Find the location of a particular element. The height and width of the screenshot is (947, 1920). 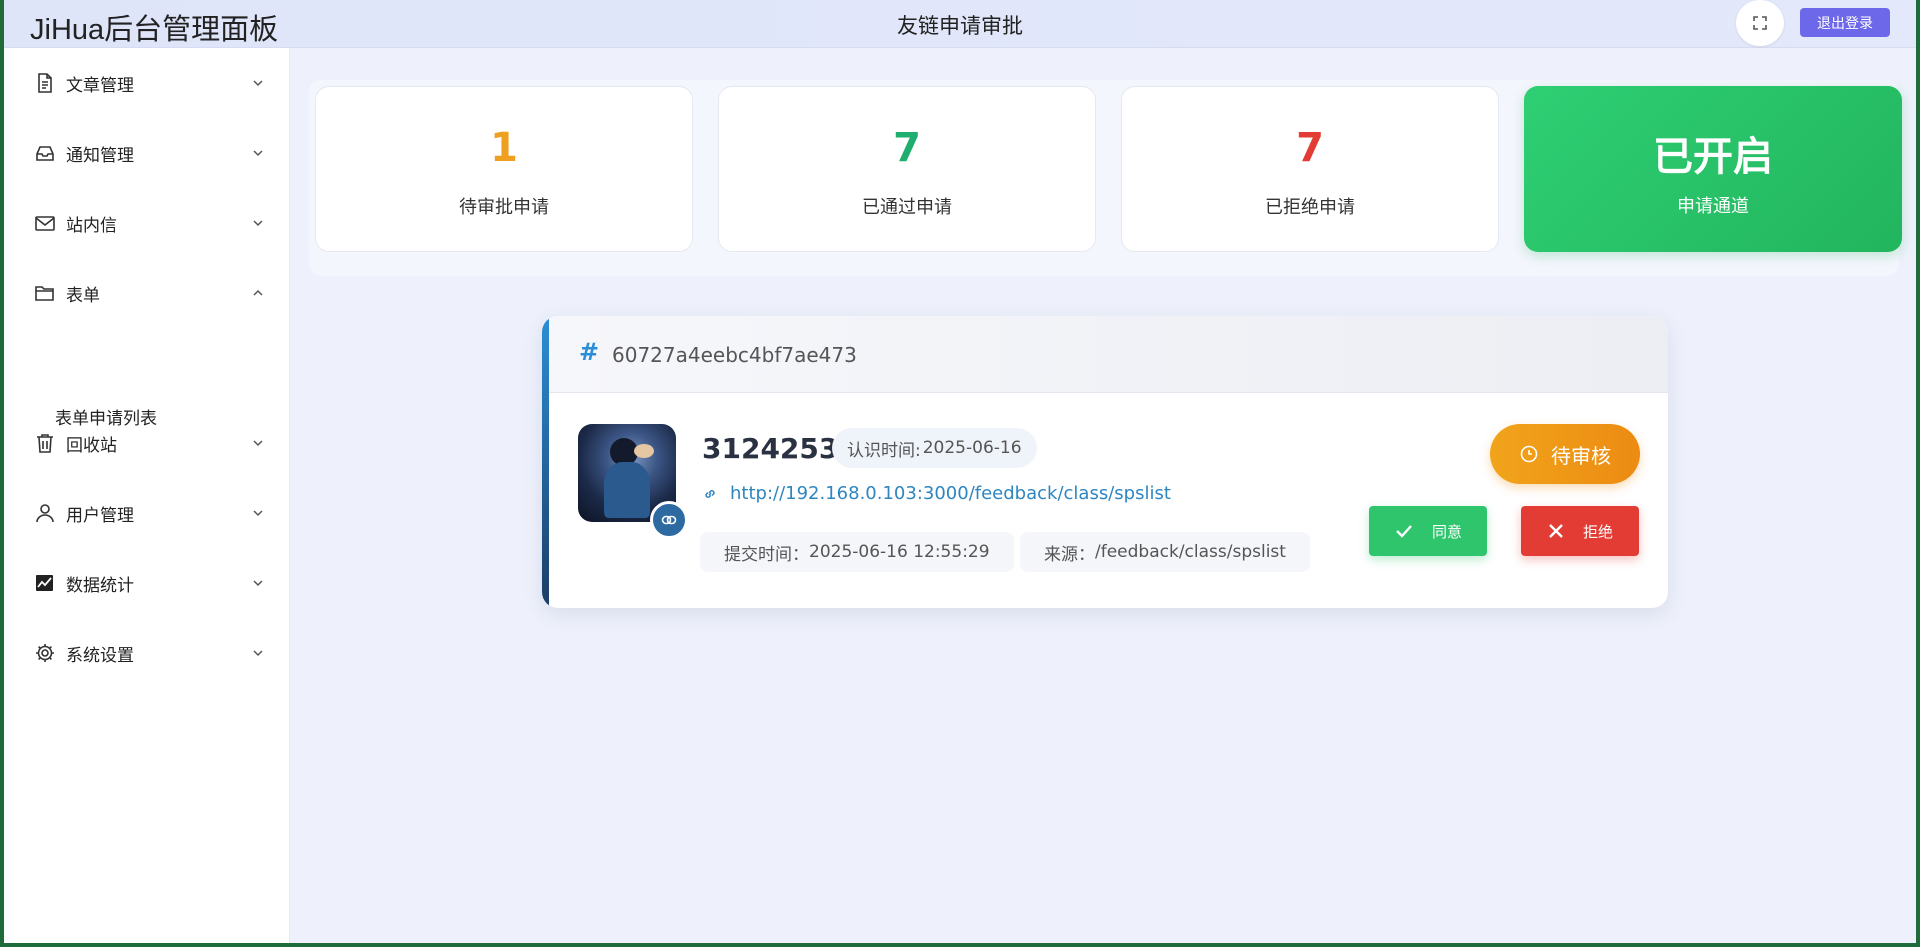

sidebar-item-statistics: 数据统计 is located at coordinates (147, 583).